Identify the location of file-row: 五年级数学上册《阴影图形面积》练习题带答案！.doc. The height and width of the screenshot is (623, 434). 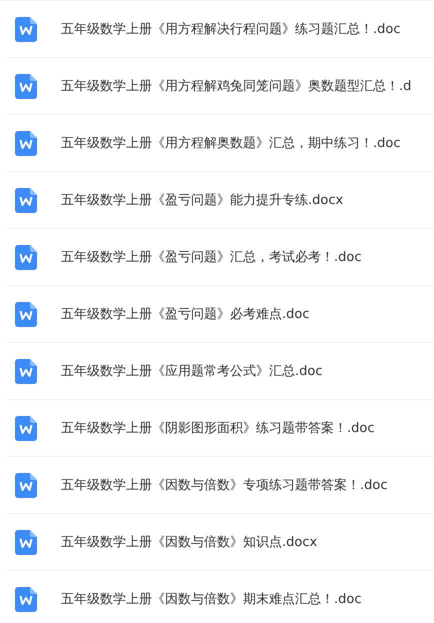
(220, 428).